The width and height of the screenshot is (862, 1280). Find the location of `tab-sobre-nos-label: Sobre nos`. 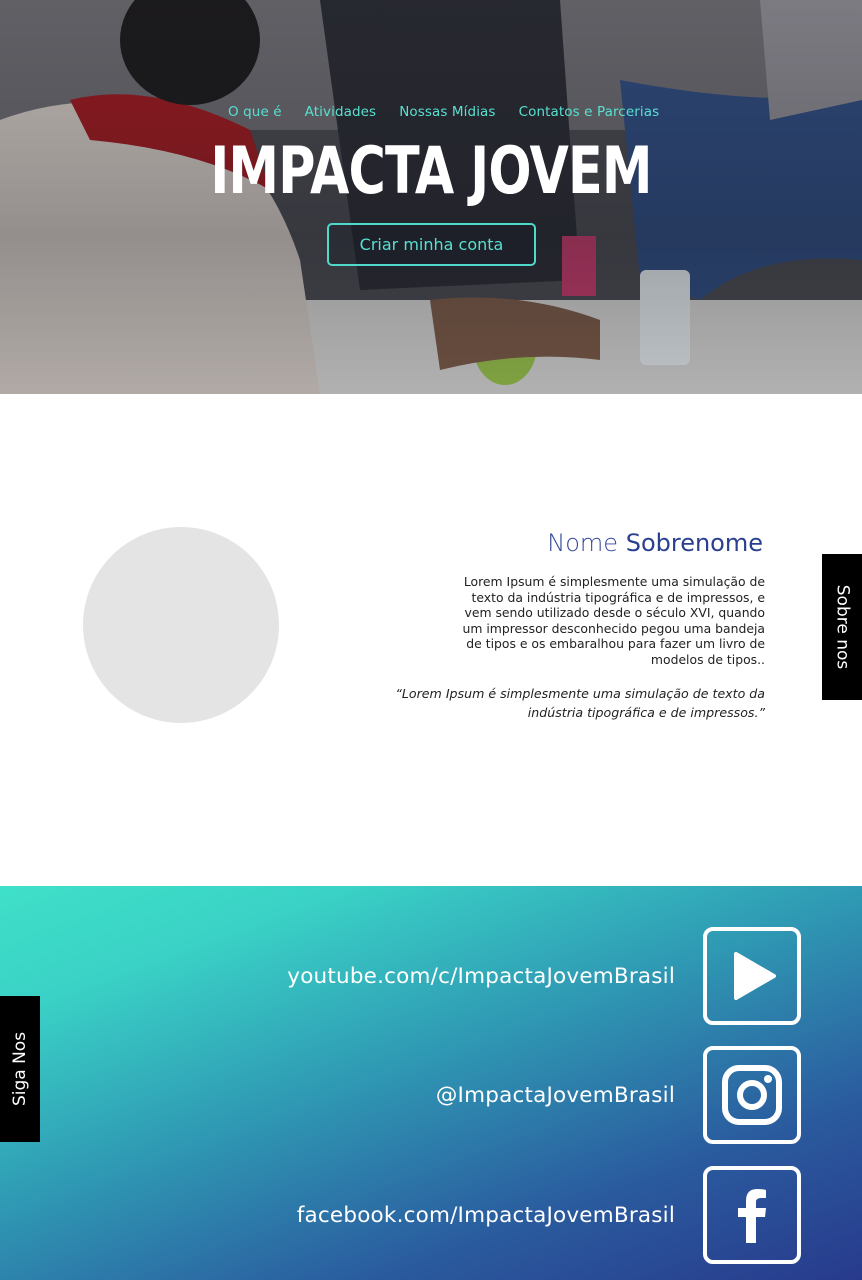

tab-sobre-nos-label: Sobre nos is located at coordinates (842, 627).